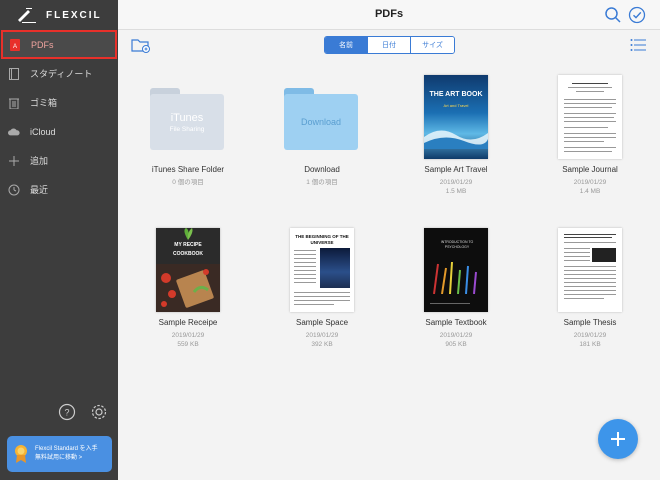 This screenshot has height=480, width=660. I want to click on sidebar-item-label: ゴミ箱, so click(44, 103).